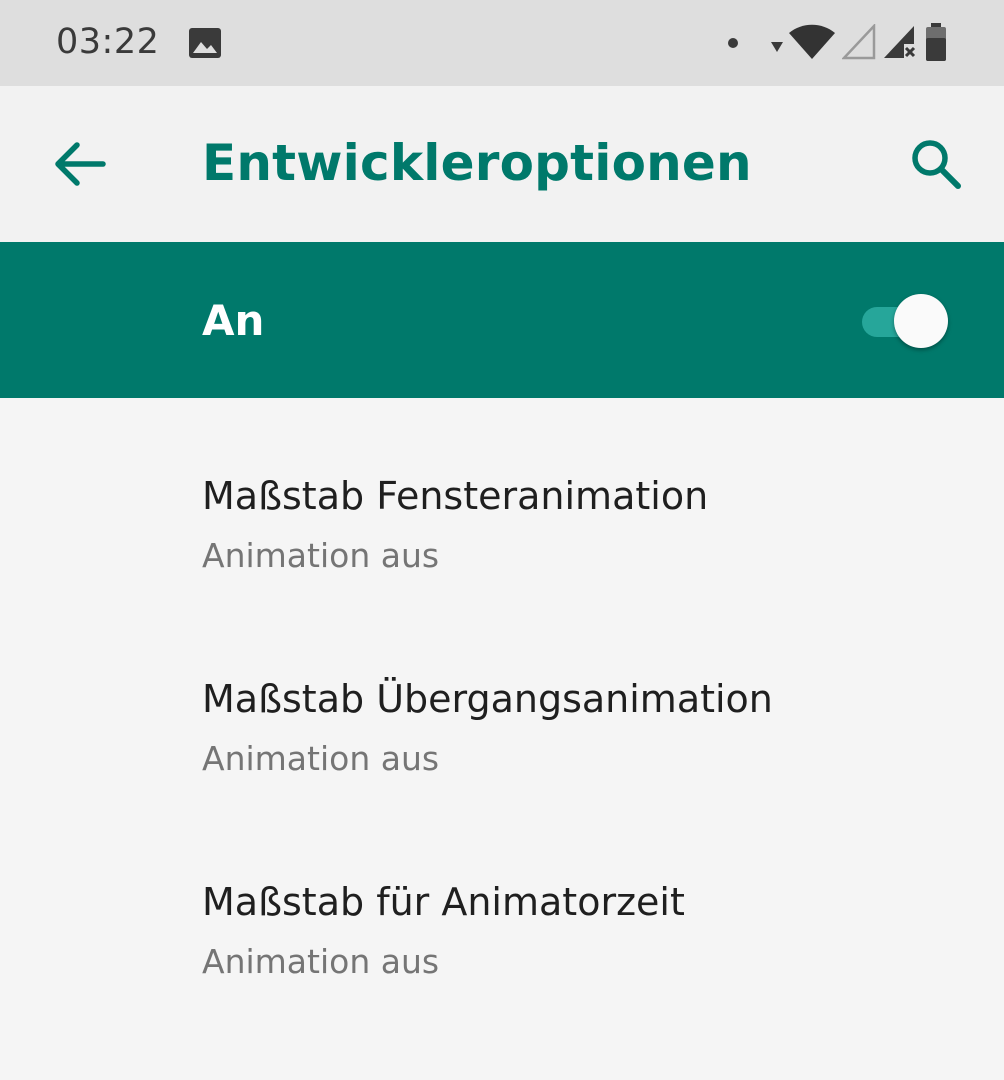 Image resolution: width=1004 pixels, height=1080 pixels. I want to click on app-bar: Entwickleroptionen, so click(502, 164).